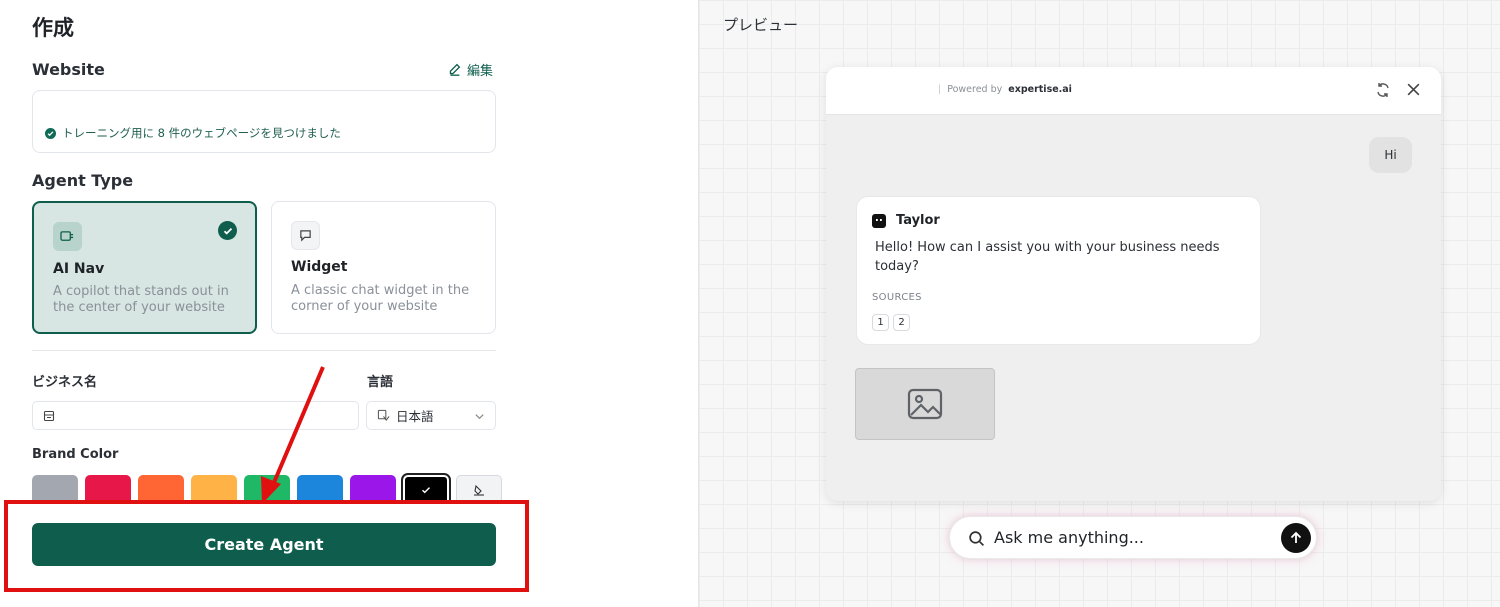 The width and height of the screenshot is (1500, 607). What do you see at coordinates (50, 133) in the screenshot?
I see `check-circle-icon` at bounding box center [50, 133].